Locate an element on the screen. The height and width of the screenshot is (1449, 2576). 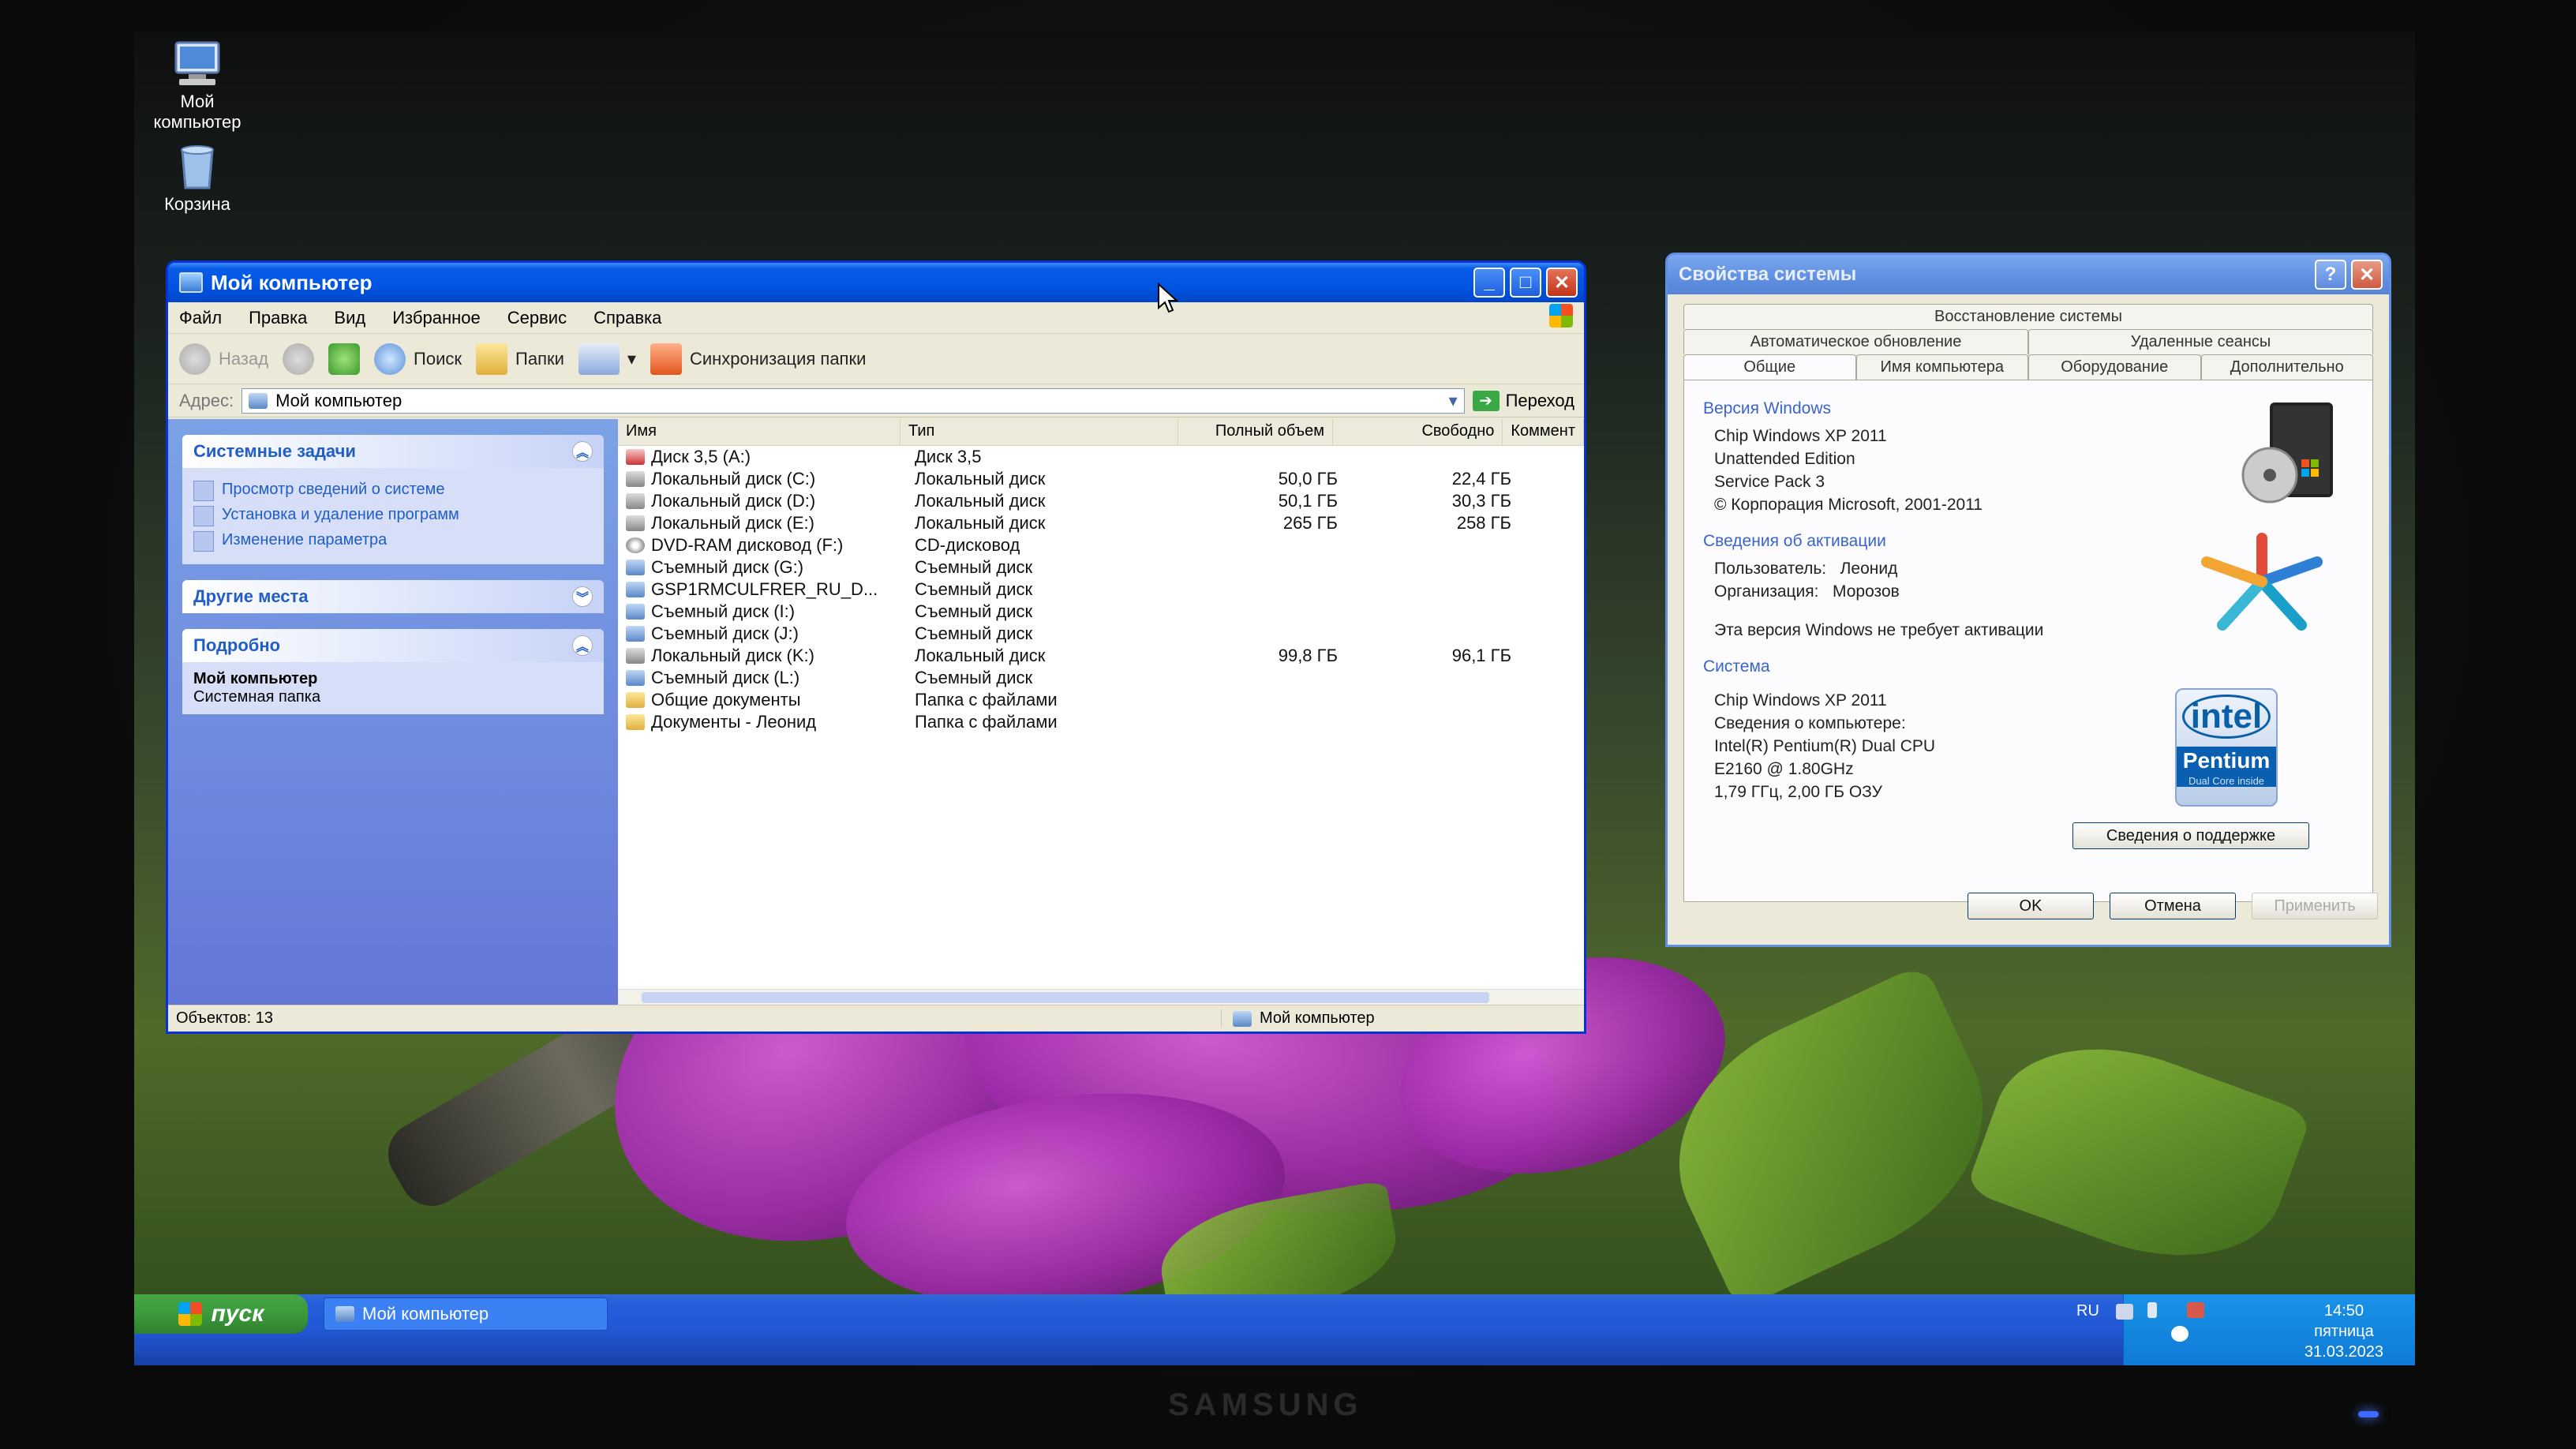
clock: 14:50 пятница 31.03.2023 is located at coordinates (2344, 1331).